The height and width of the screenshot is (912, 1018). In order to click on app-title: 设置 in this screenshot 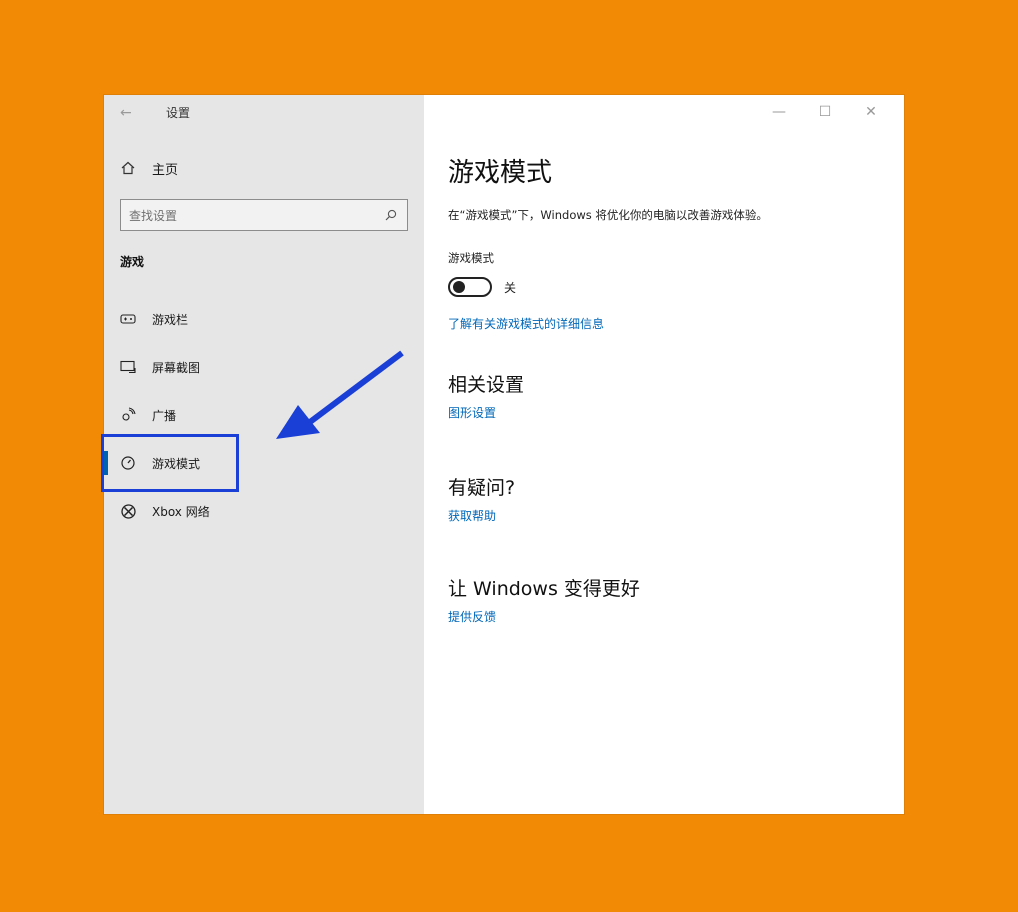, I will do `click(178, 113)`.